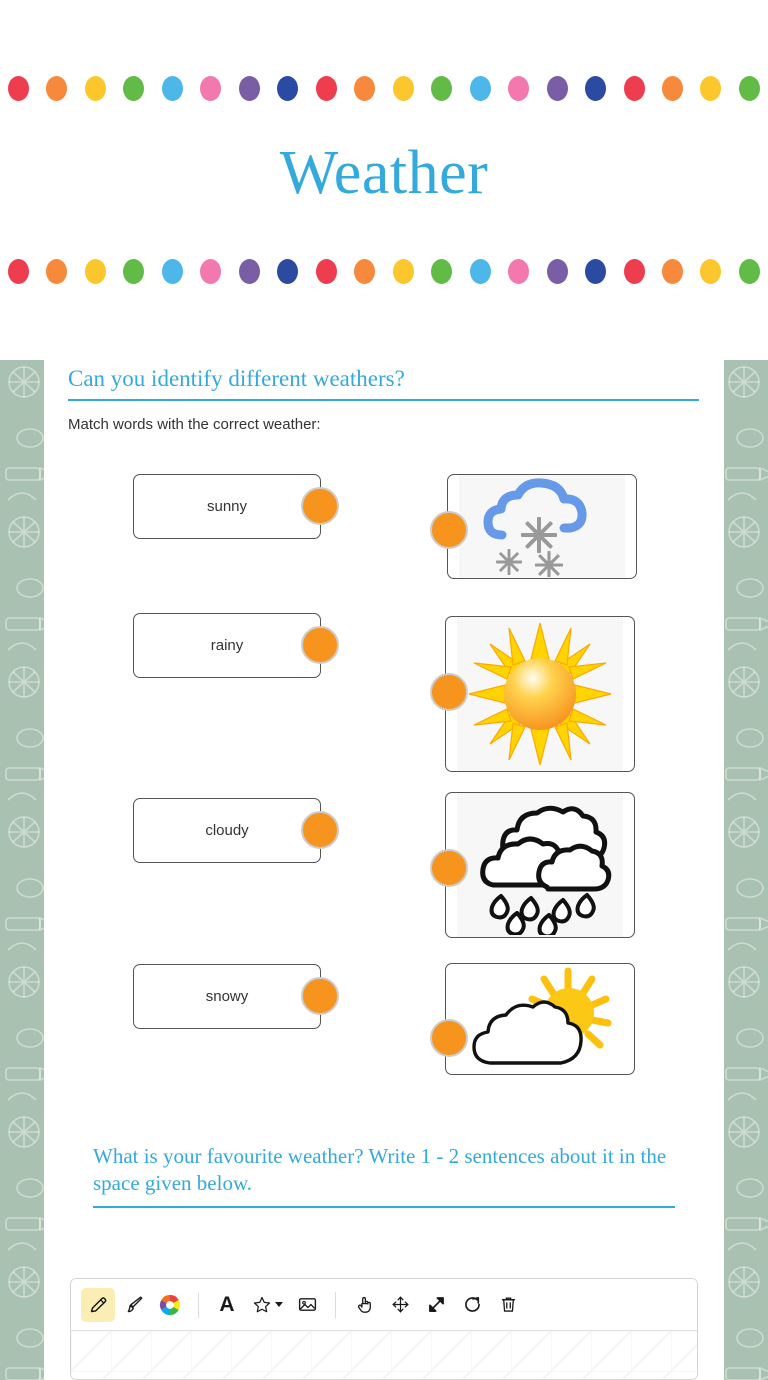 The height and width of the screenshot is (1380, 768). Describe the element at coordinates (194, 424) in the screenshot. I see `question-1-instruction: Match words with the correct weather:` at that location.